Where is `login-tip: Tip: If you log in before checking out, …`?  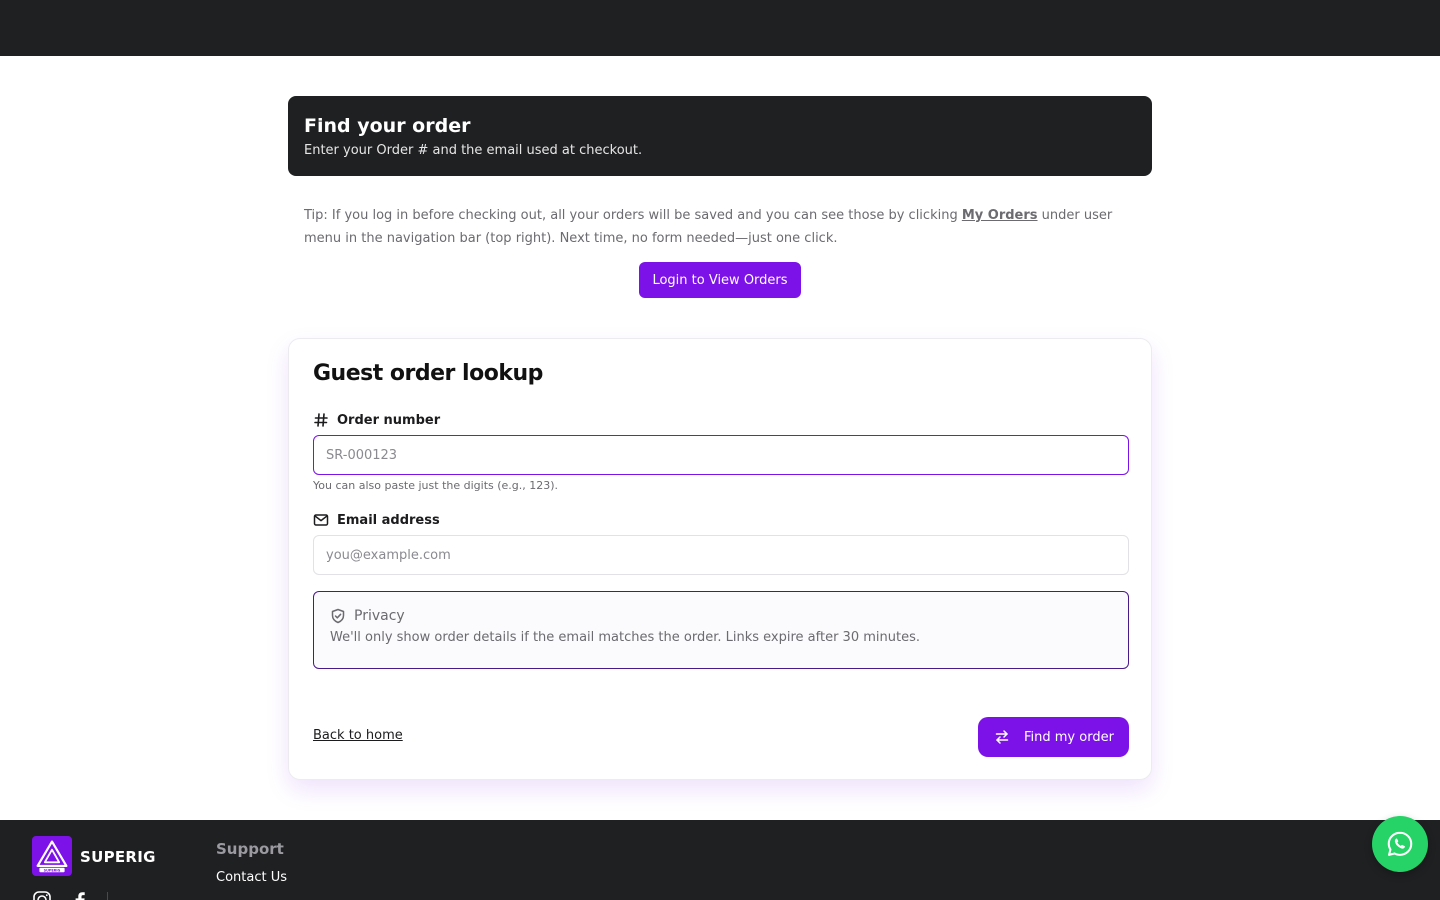
login-tip: Tip: If you log in before checking out, … is located at coordinates (722, 227).